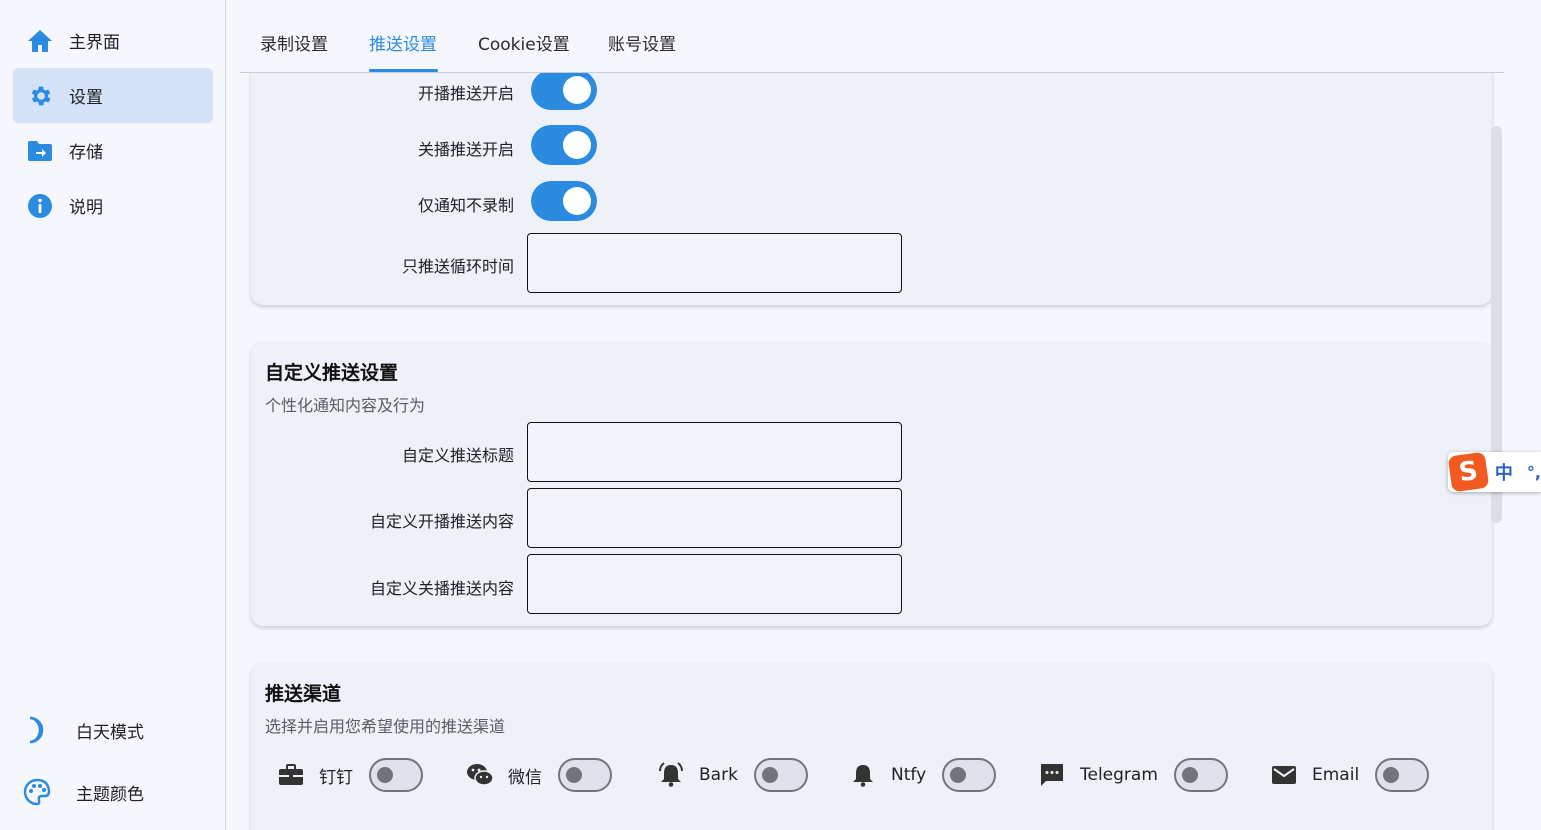 The image size is (1541, 830). Describe the element at coordinates (863, 775) in the screenshot. I see `bell-icon` at that location.